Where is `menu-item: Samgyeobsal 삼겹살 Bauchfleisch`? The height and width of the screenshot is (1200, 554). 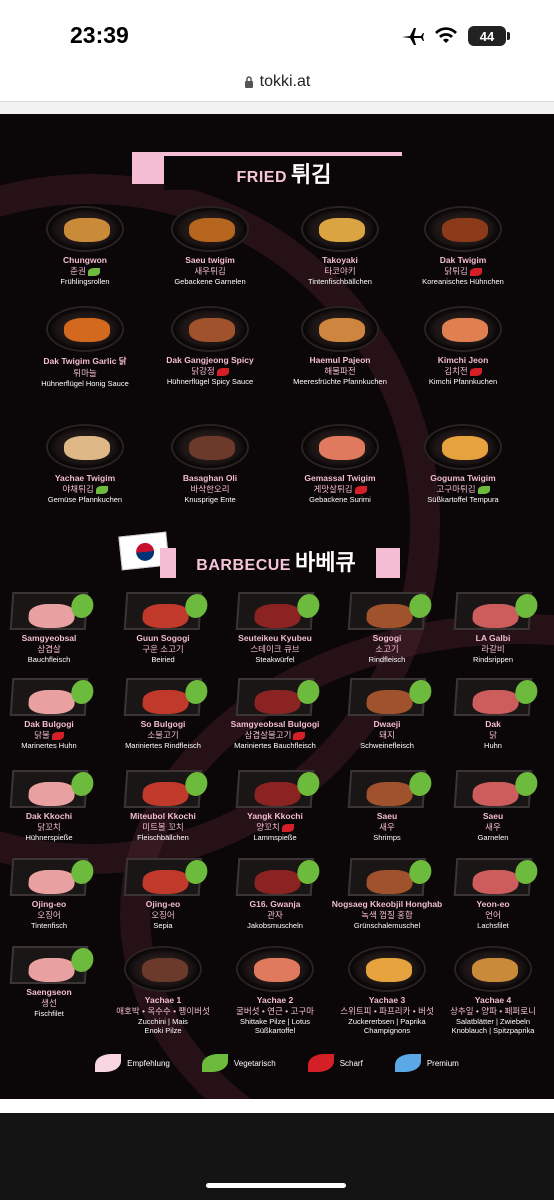
menu-item: Samgyeobsal 삼겹살 Bauchfleisch is located at coordinates (57, 628).